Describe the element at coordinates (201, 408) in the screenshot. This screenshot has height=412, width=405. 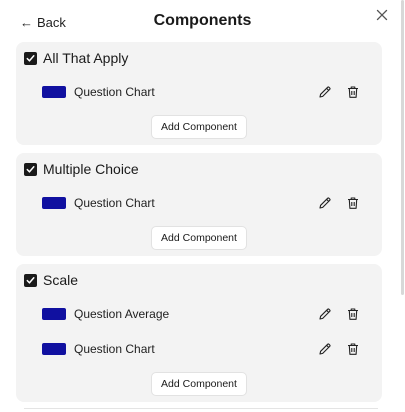
I see `divider` at that location.